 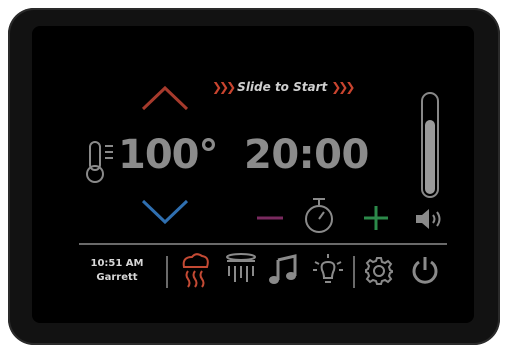 I want to click on timer-minus-button, so click(x=270, y=218).